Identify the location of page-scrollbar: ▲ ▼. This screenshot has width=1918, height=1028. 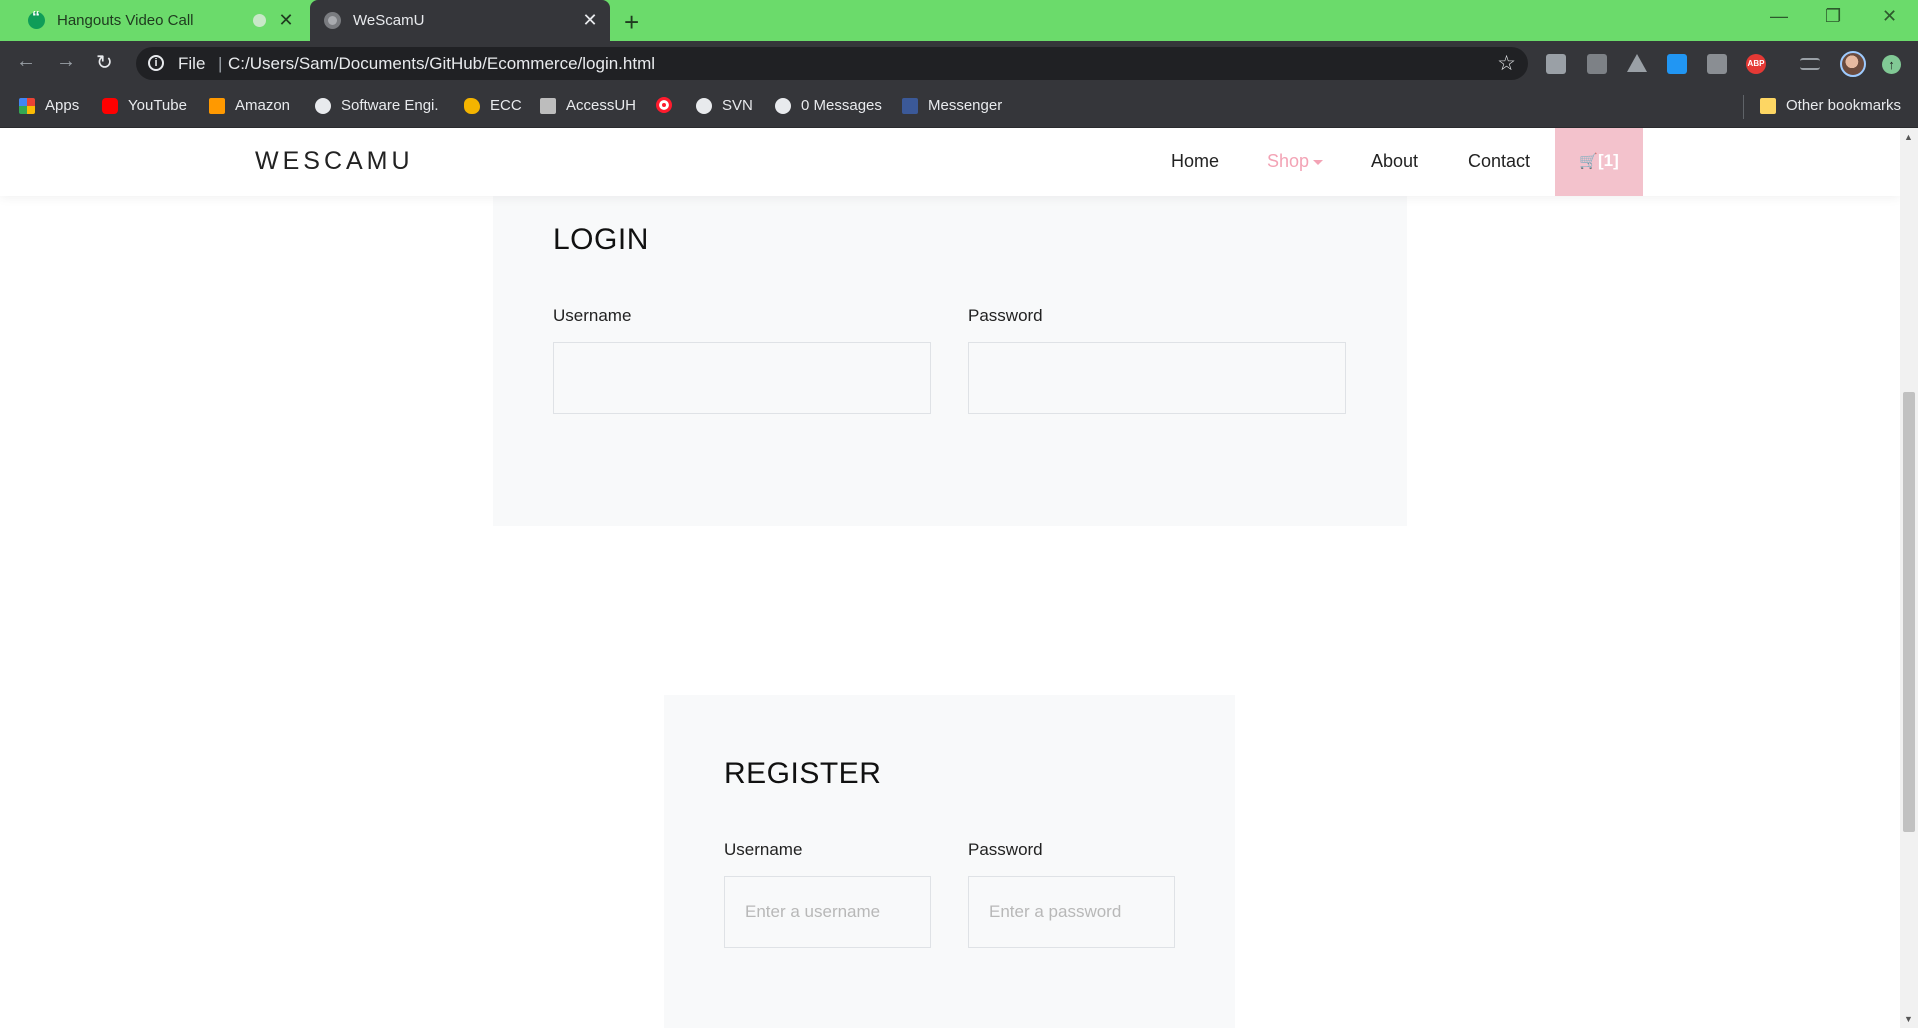
(1909, 578).